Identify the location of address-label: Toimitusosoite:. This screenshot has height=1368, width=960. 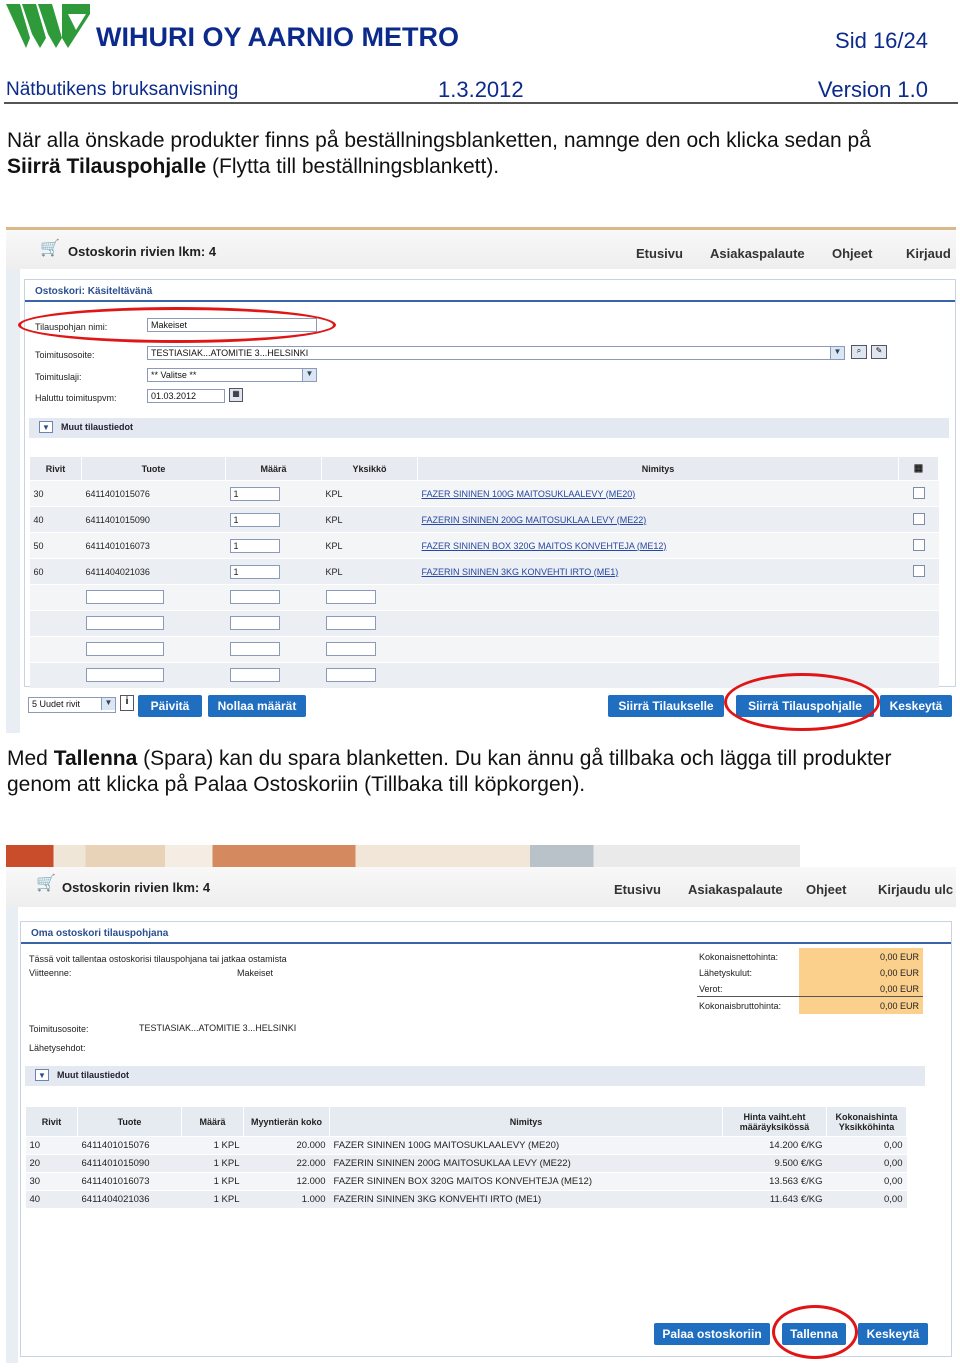
(65, 355).